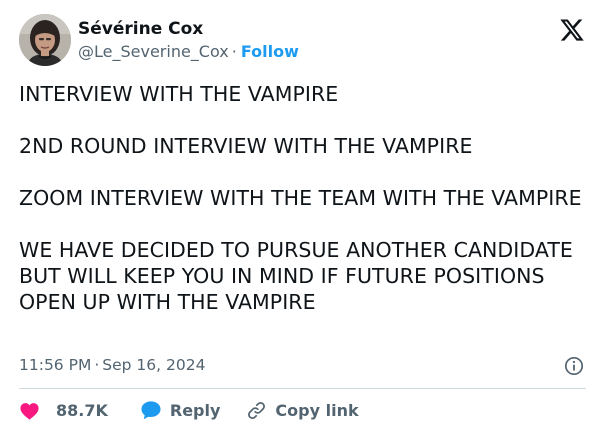  I want to click on tweet-date: Sep 16, 2024, so click(154, 365).